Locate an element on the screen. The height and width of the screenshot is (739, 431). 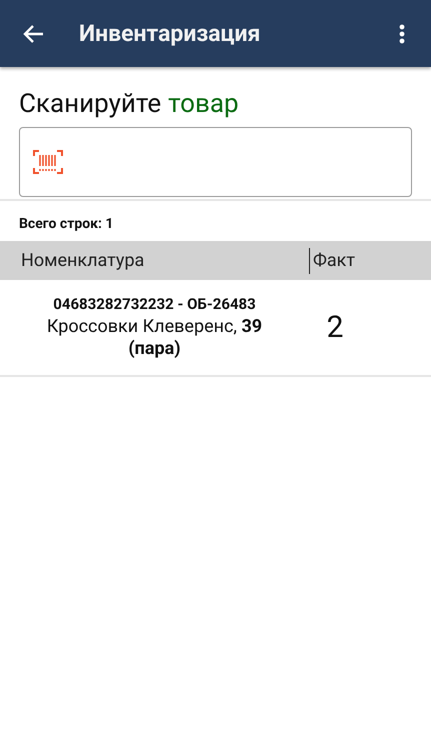
screen-title: Инвентаризация is located at coordinates (170, 33).